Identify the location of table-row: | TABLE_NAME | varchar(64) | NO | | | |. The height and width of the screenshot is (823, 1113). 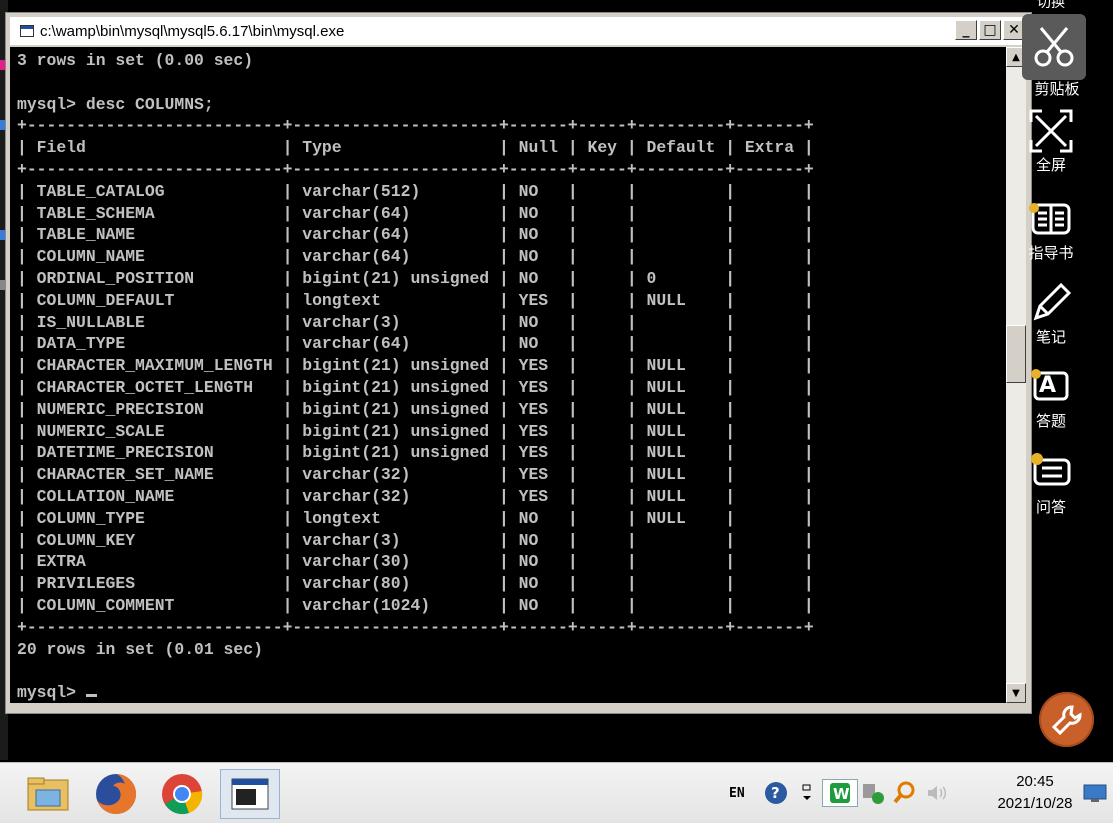
(415, 235).